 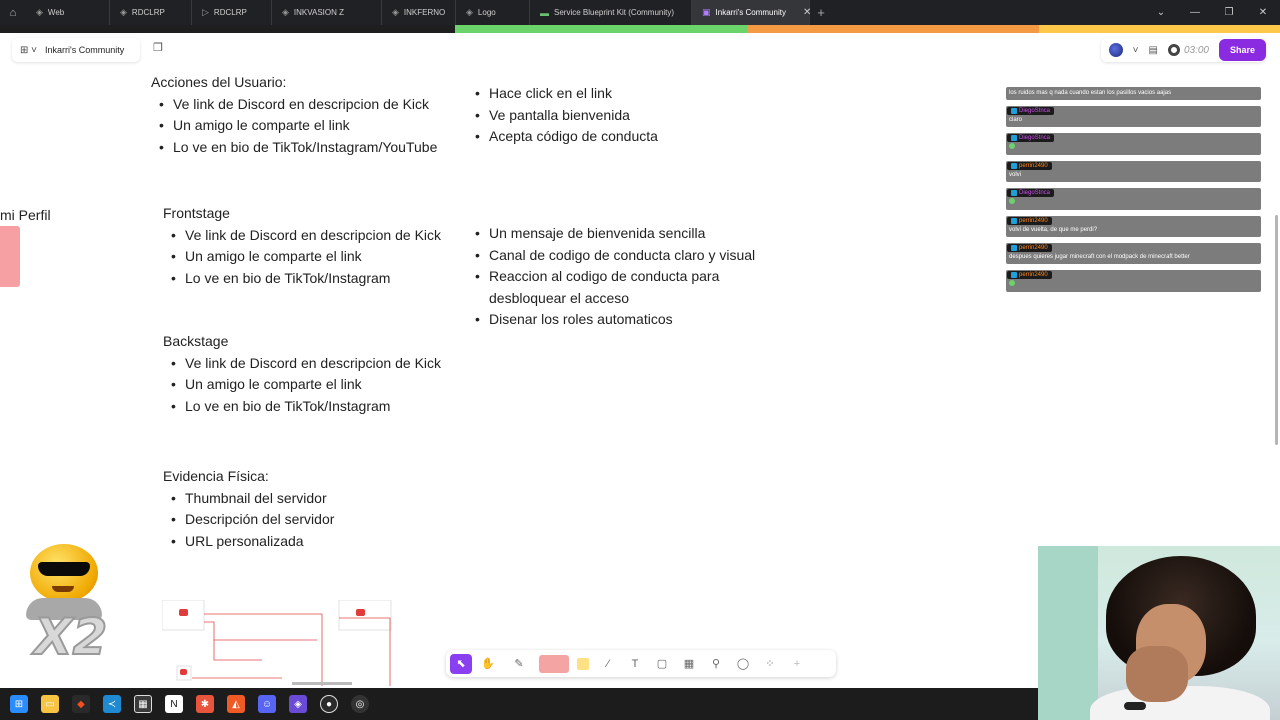 I want to click on file-name: Inkarri's Community, so click(x=84, y=50).